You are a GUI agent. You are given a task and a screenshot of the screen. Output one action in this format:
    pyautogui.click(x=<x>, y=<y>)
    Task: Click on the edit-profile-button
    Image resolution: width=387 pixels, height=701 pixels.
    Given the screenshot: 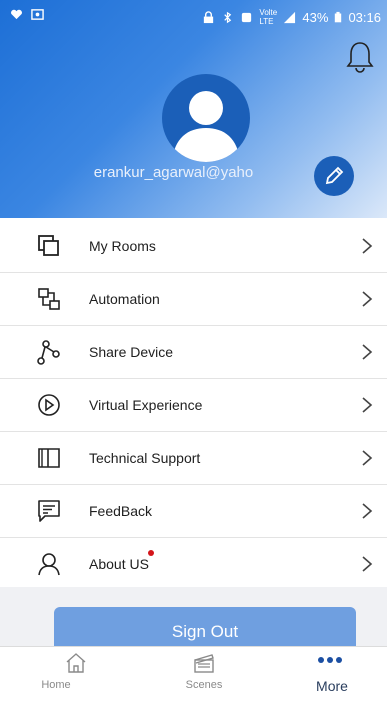 What is the action you would take?
    pyautogui.click(x=334, y=176)
    